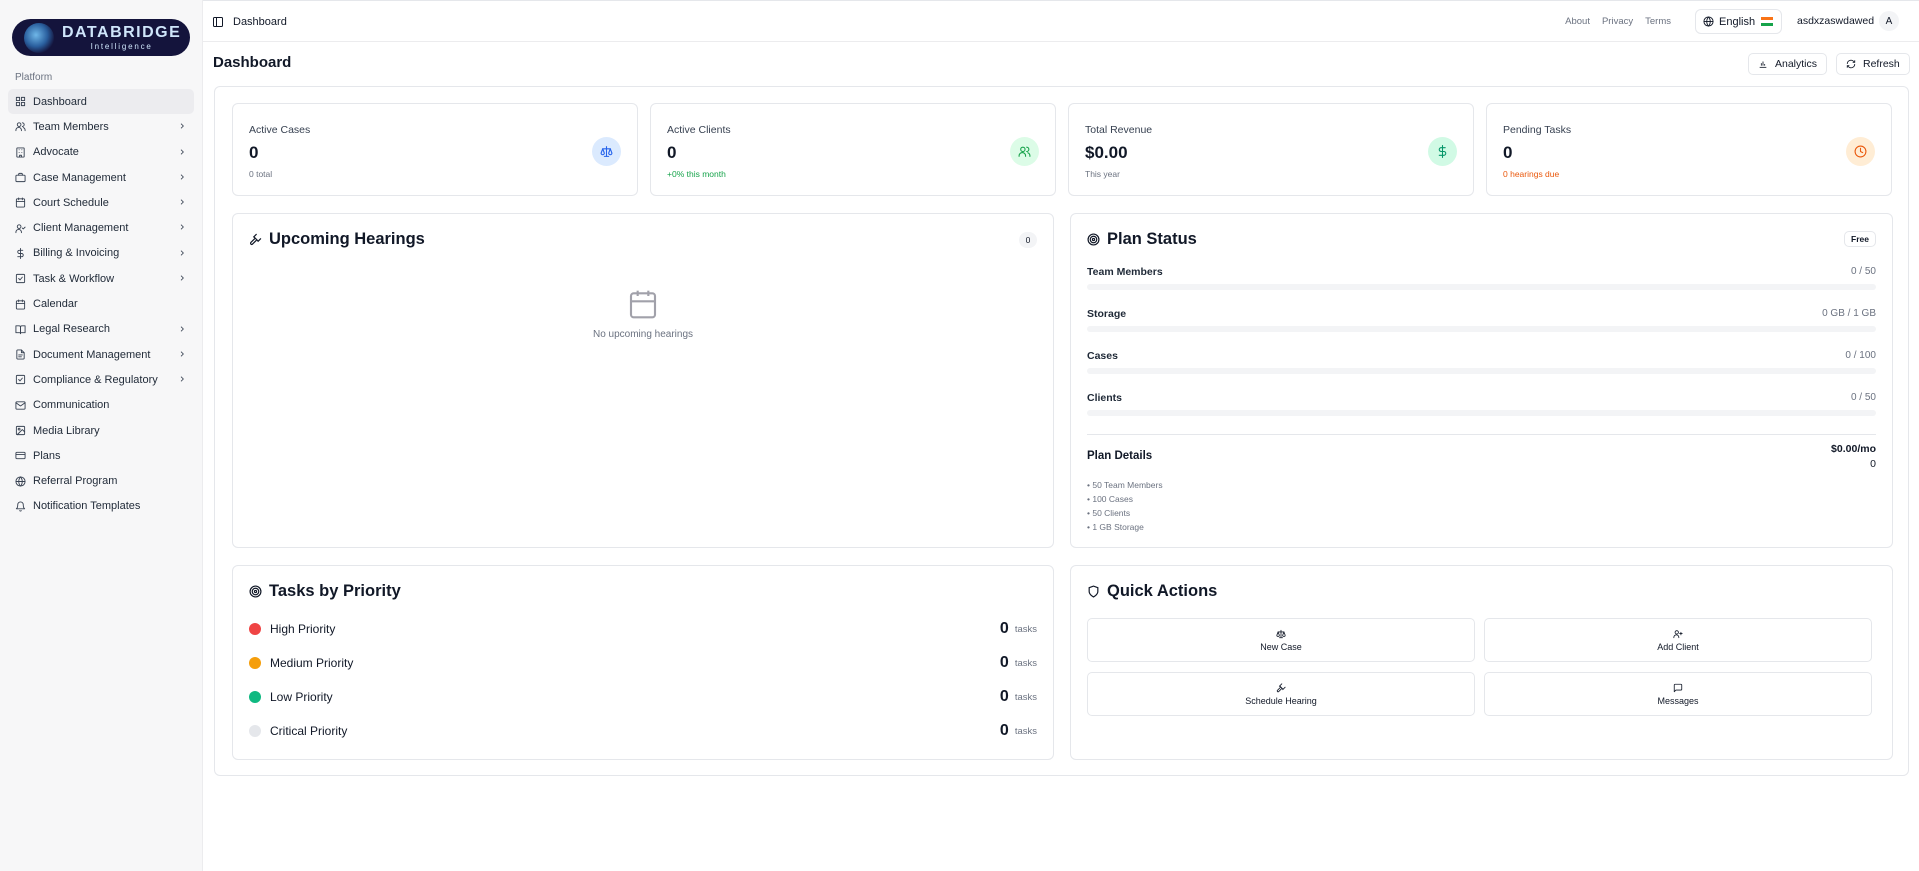 This screenshot has height=871, width=1919. What do you see at coordinates (1708, 21) in the screenshot?
I see `globe-icon` at bounding box center [1708, 21].